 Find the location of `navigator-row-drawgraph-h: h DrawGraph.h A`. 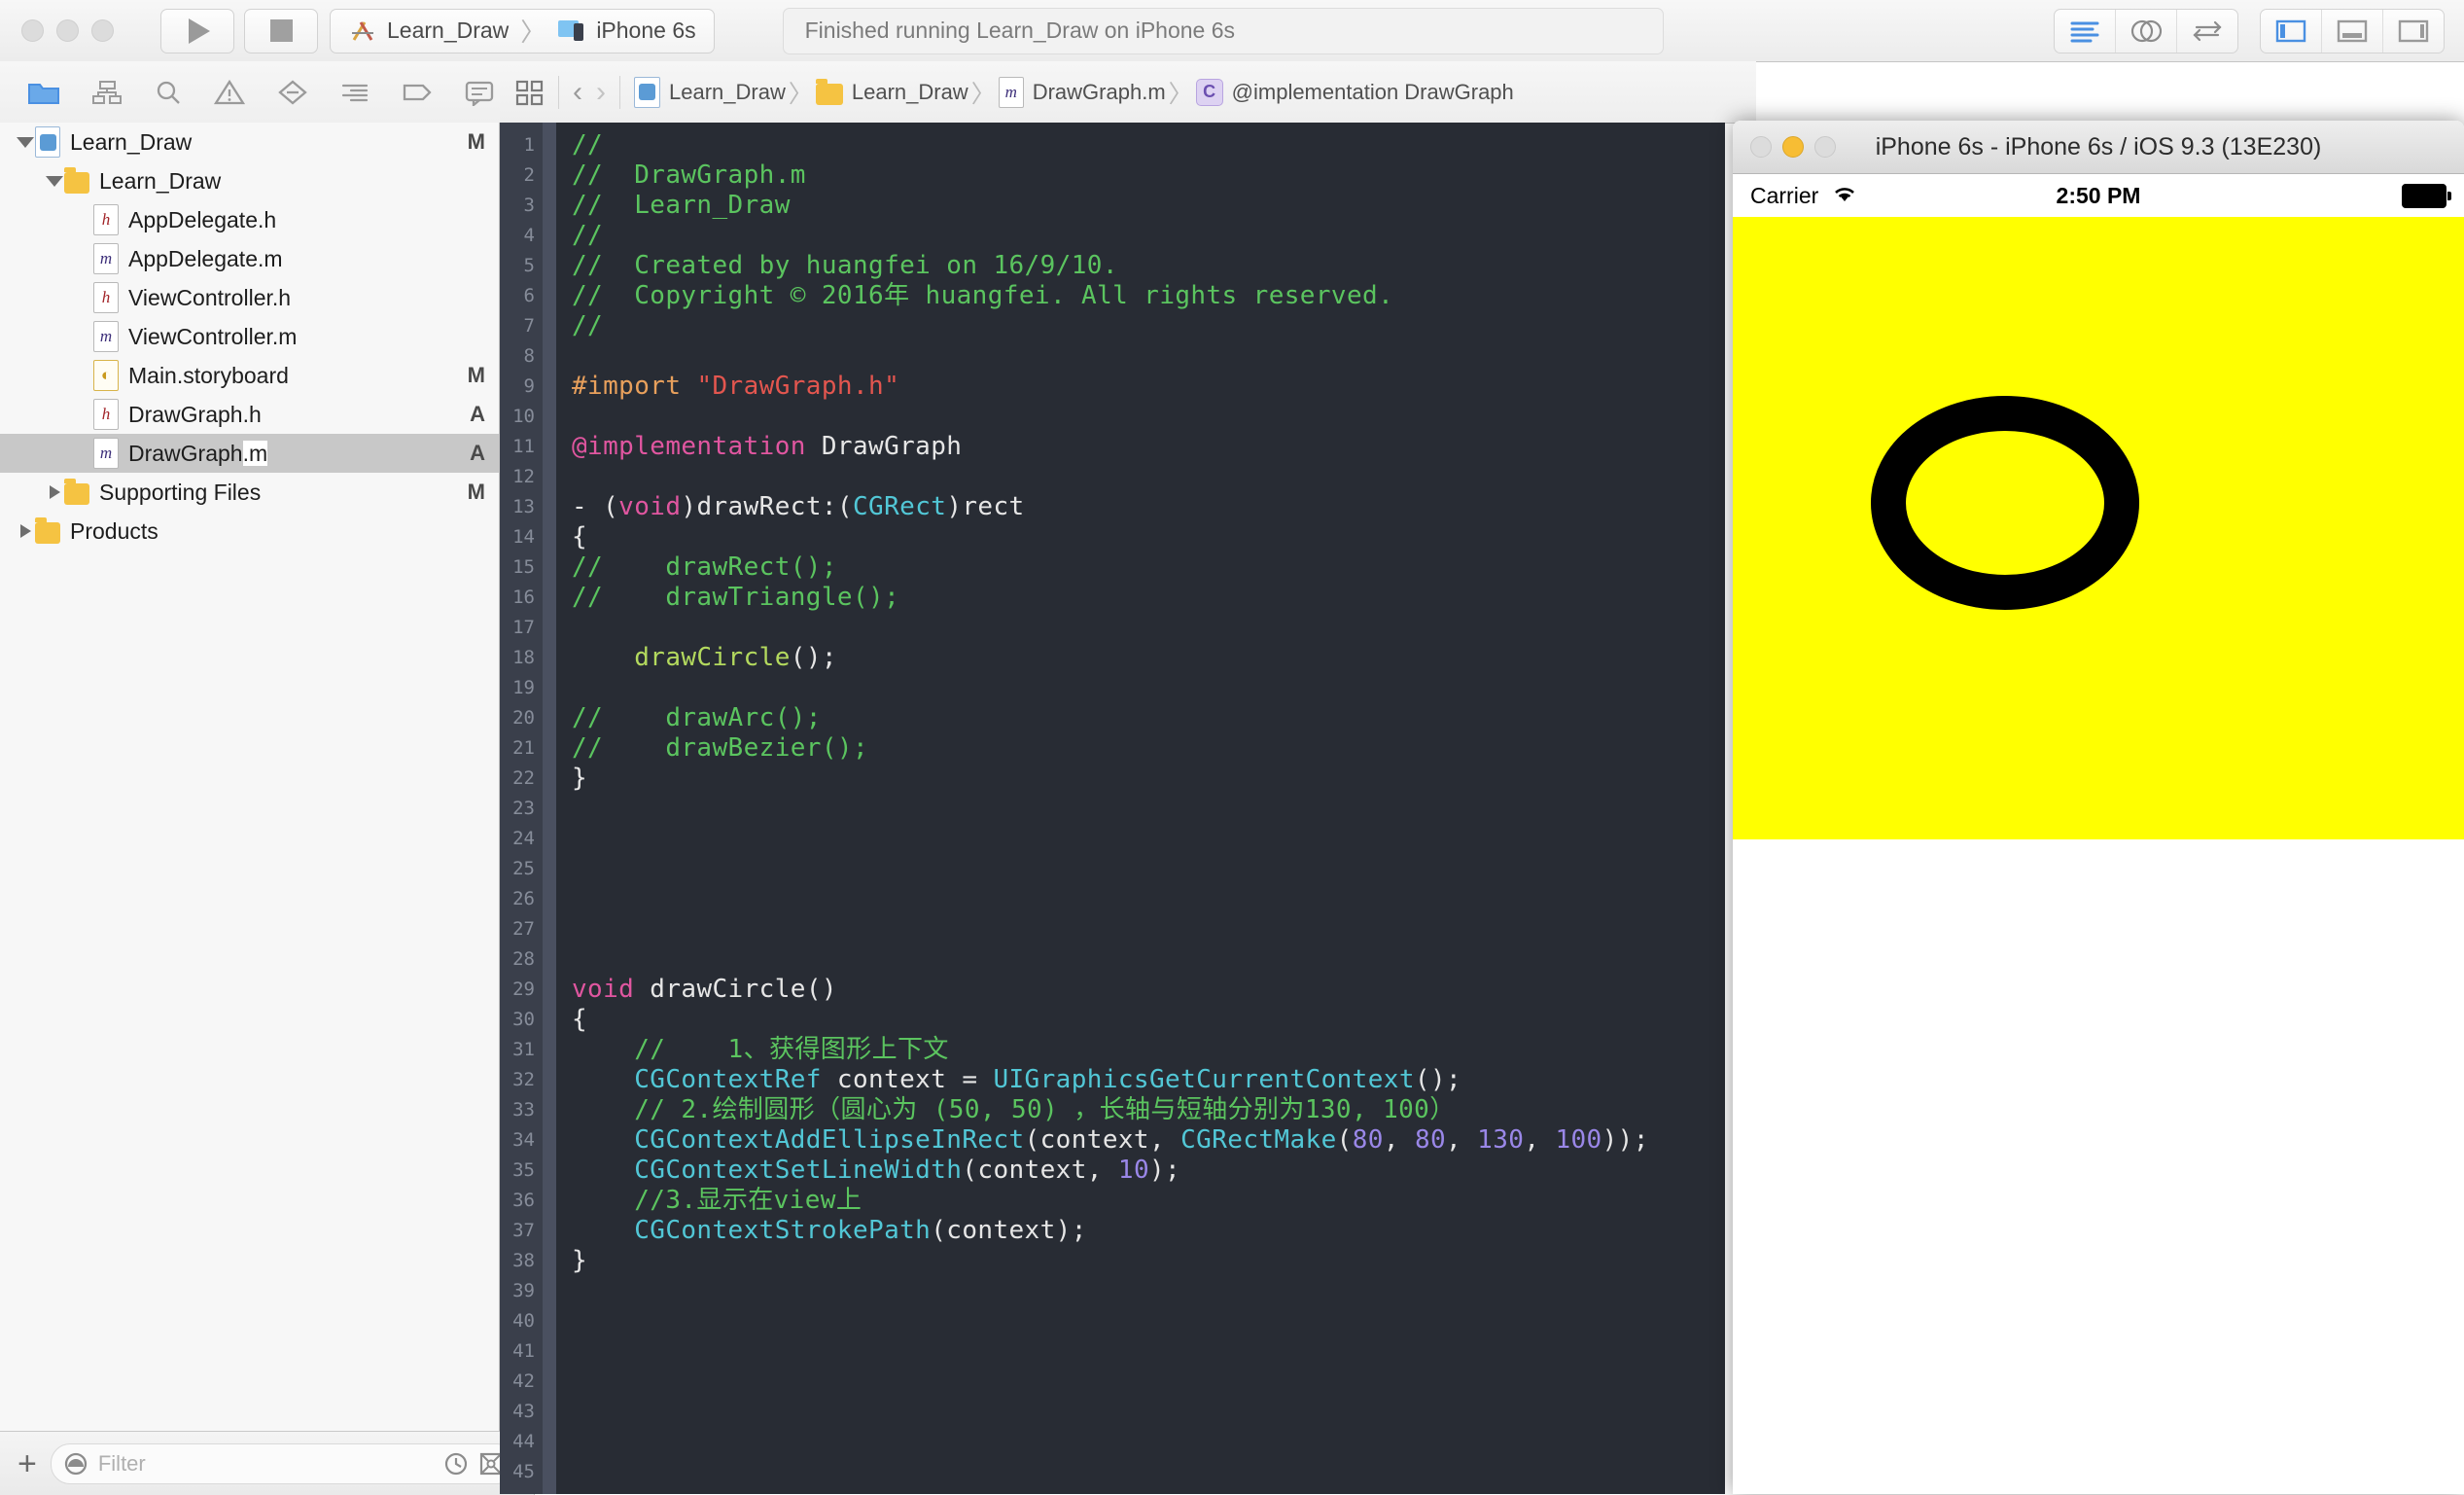

navigator-row-drawgraph-h: h DrawGraph.h A is located at coordinates (249, 414).